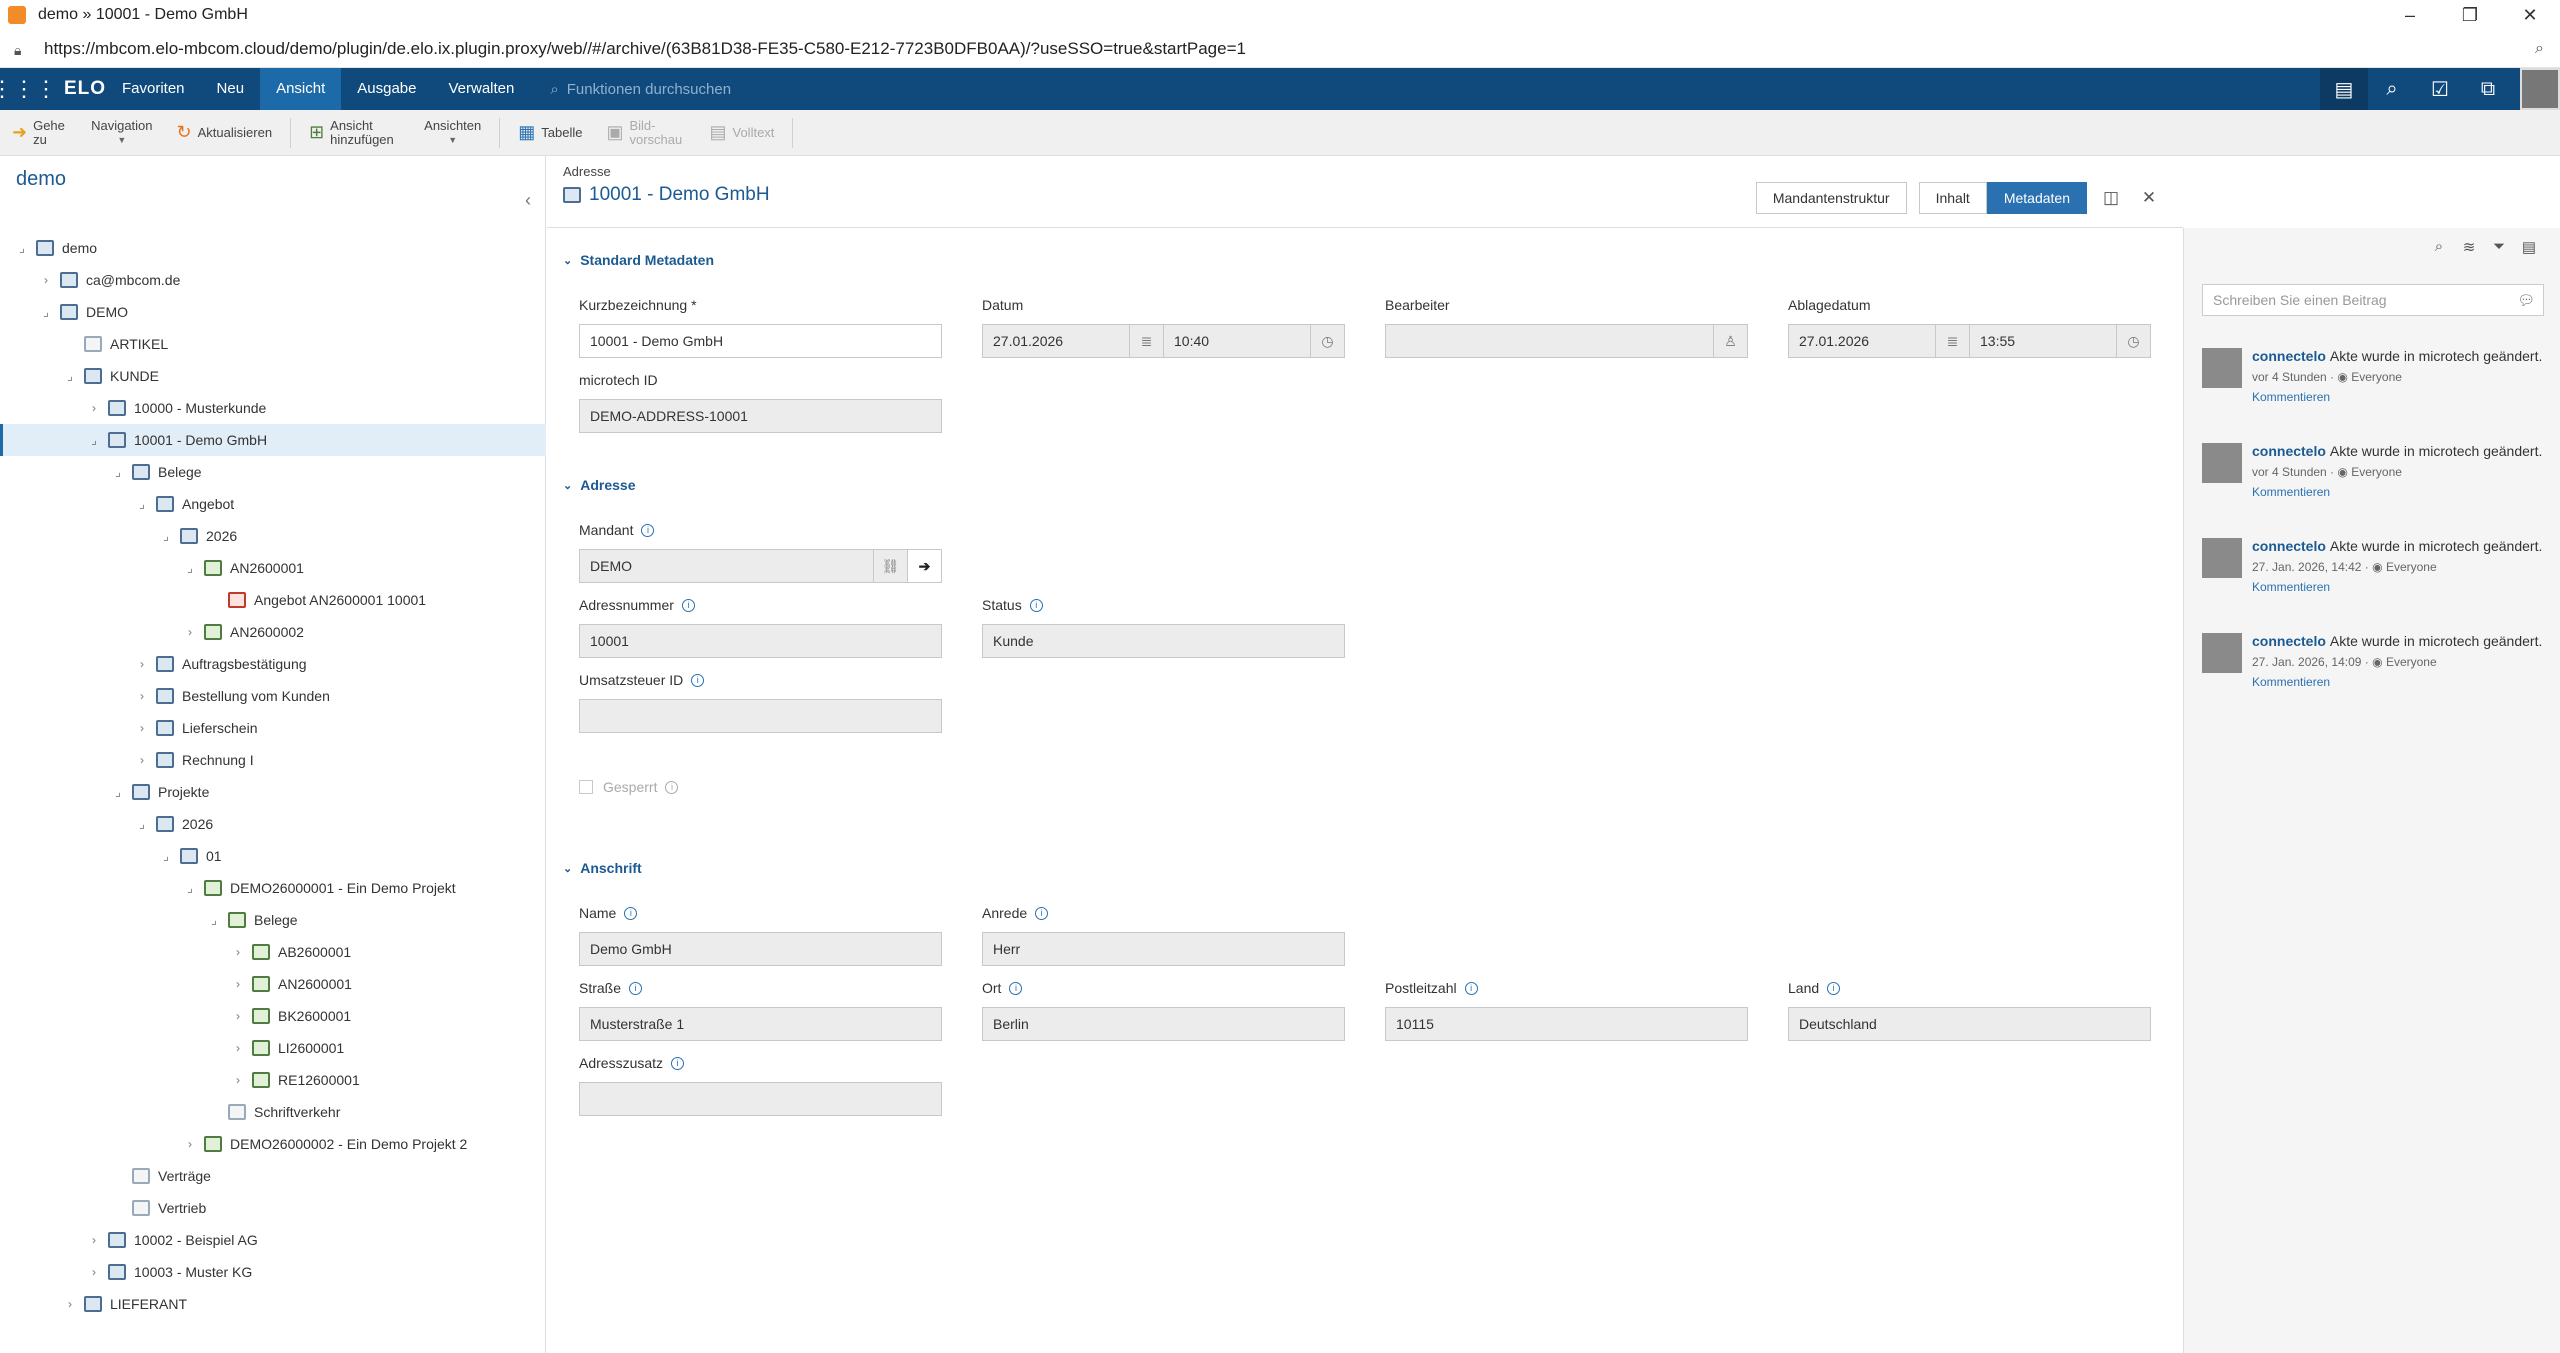 Image resolution: width=2560 pixels, height=1353 pixels. I want to click on tree-item: › Lieferschein, so click(273, 728).